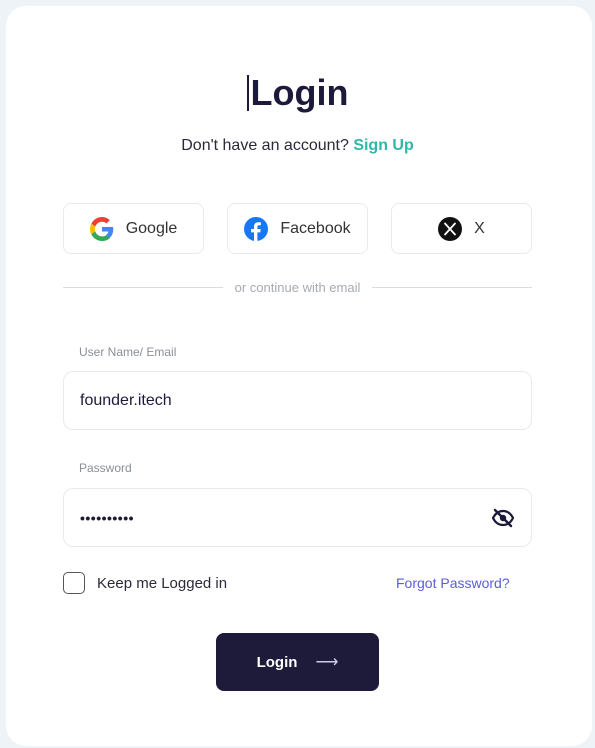 This screenshot has height=748, width=595. What do you see at coordinates (452, 287) in the screenshot?
I see `divider-line-right` at bounding box center [452, 287].